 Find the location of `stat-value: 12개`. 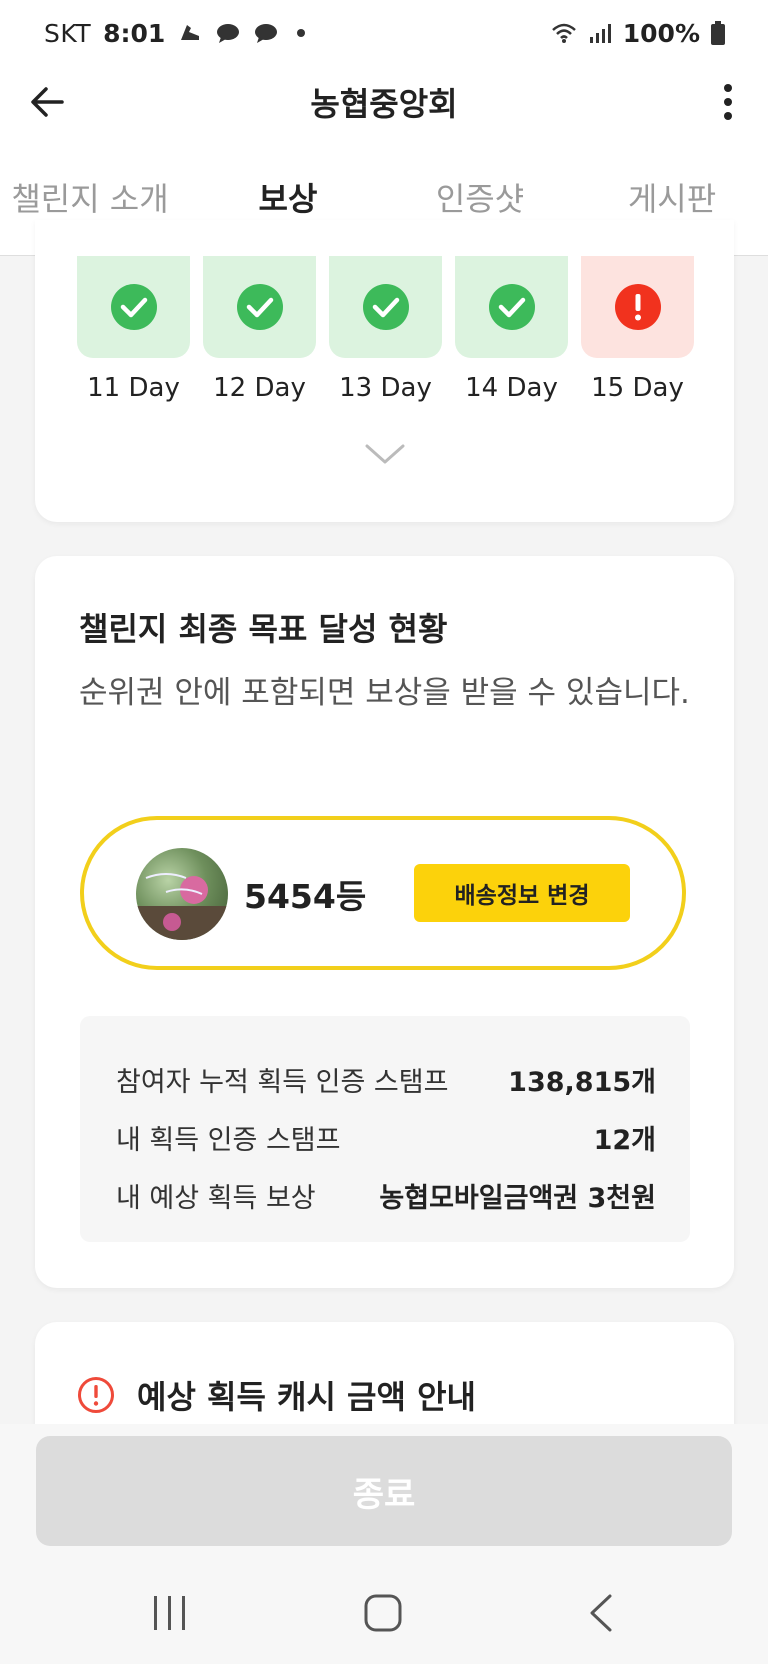

stat-value: 12개 is located at coordinates (624, 1140).